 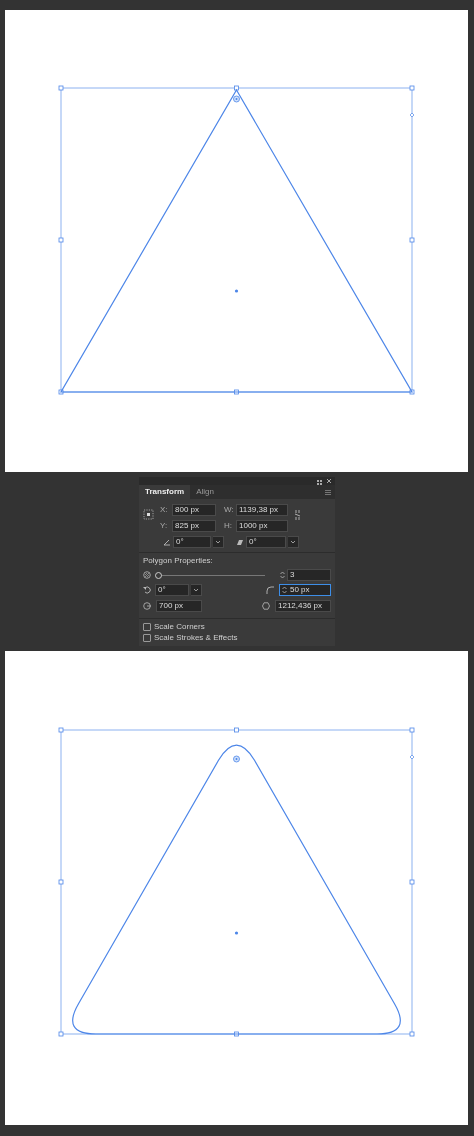 What do you see at coordinates (262, 510) in the screenshot?
I see `input-field: 1139,38 px` at bounding box center [262, 510].